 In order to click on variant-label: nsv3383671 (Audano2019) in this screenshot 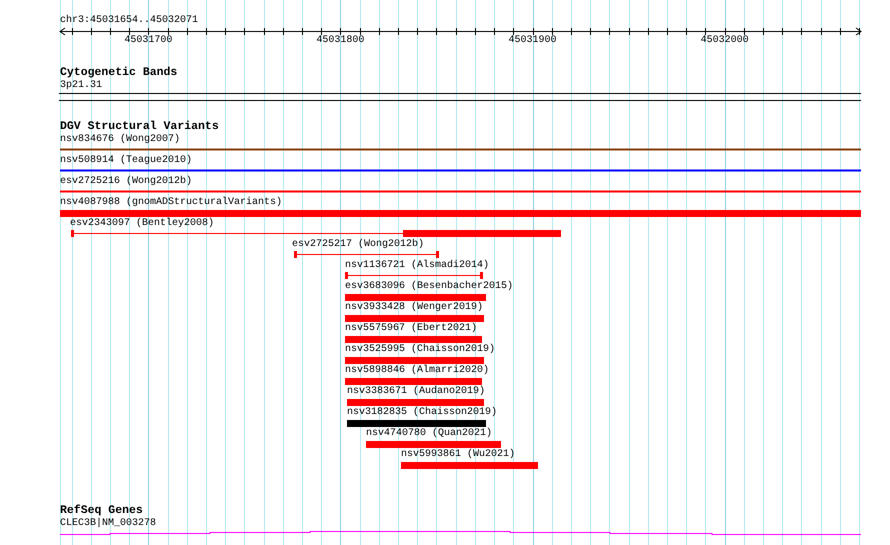, I will do `click(416, 392)`.